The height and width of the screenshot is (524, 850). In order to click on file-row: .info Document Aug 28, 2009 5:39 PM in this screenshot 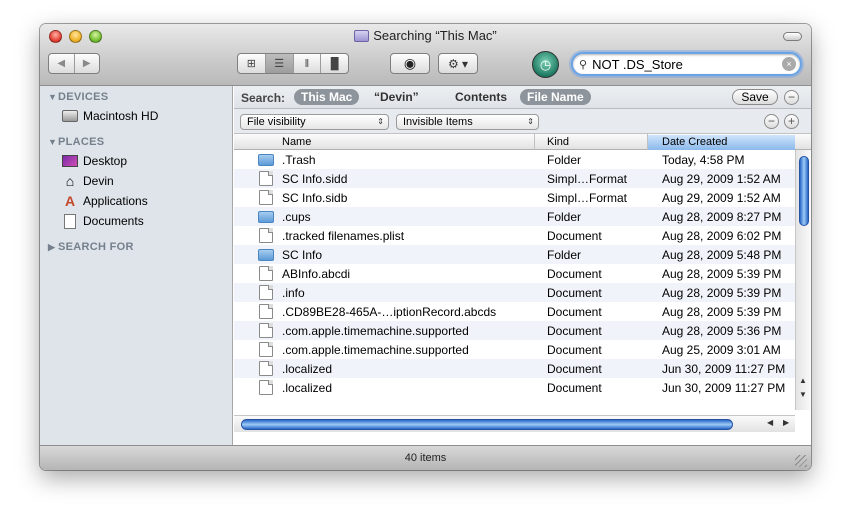, I will do `click(514, 292)`.